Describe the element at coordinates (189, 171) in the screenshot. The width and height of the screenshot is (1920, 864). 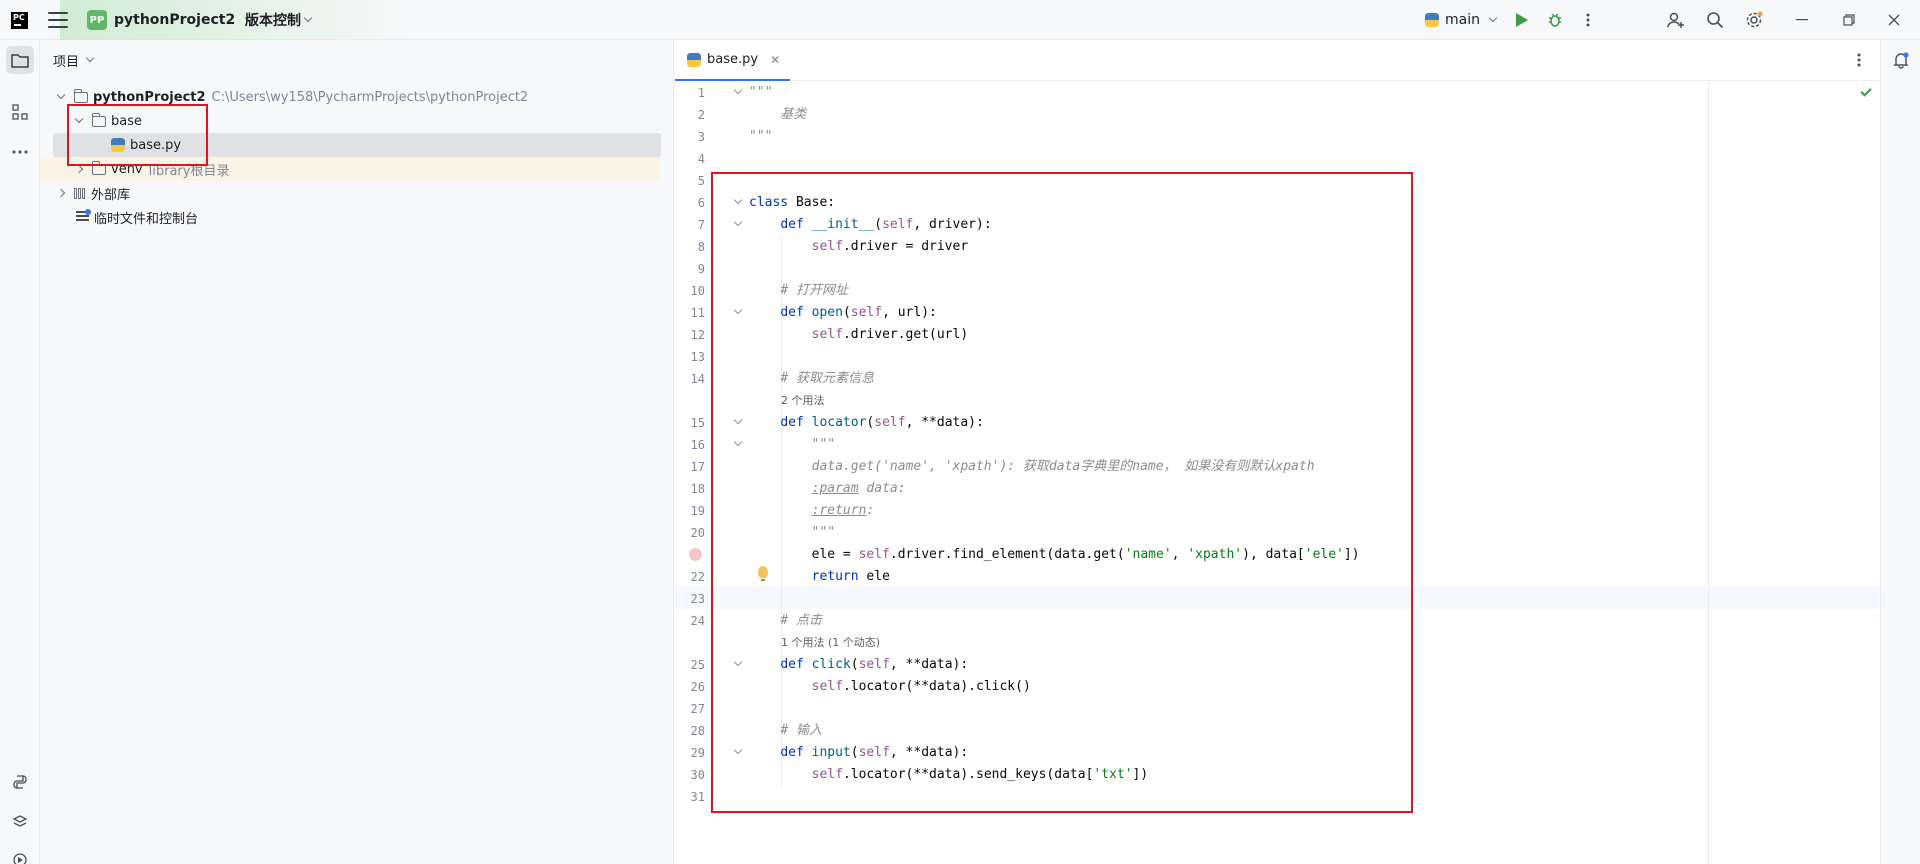
I see `tree-item-path: library根目录` at that location.